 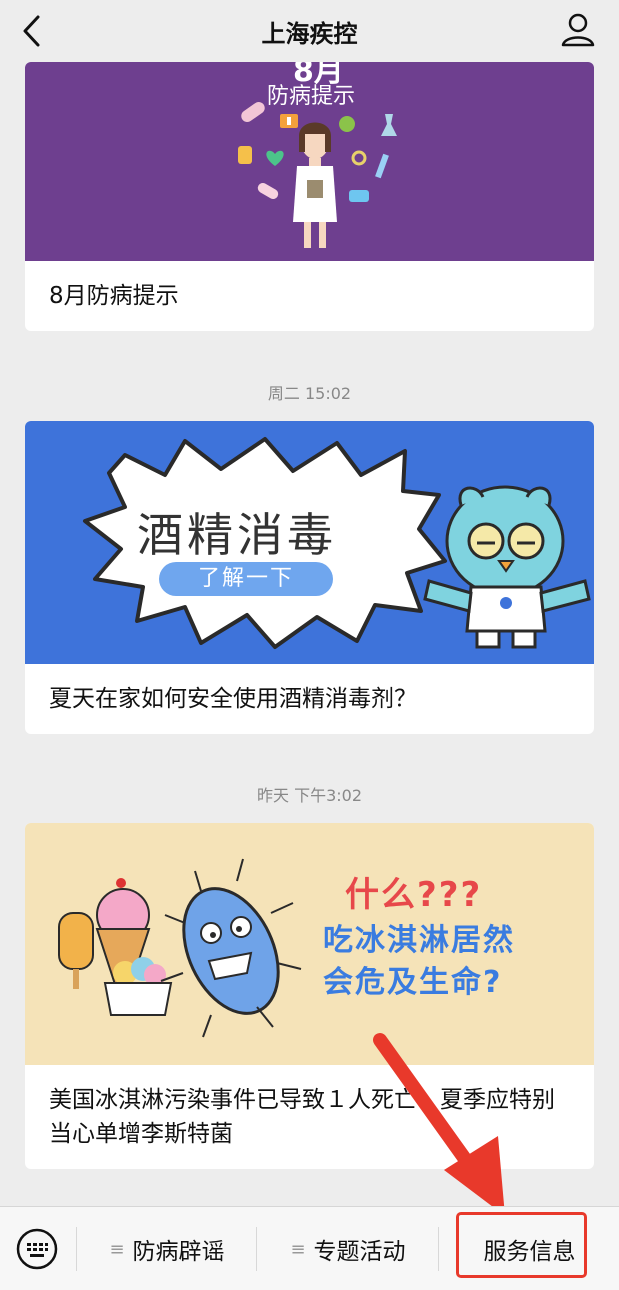 I want to click on menu-label: 防病辟谣, so click(x=178, y=1252).